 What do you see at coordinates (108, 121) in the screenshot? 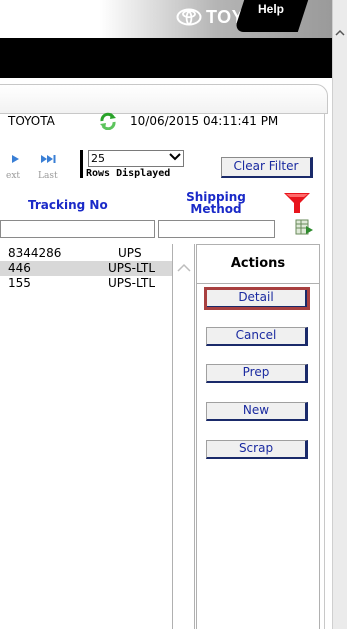
I see `refresh-icon` at bounding box center [108, 121].